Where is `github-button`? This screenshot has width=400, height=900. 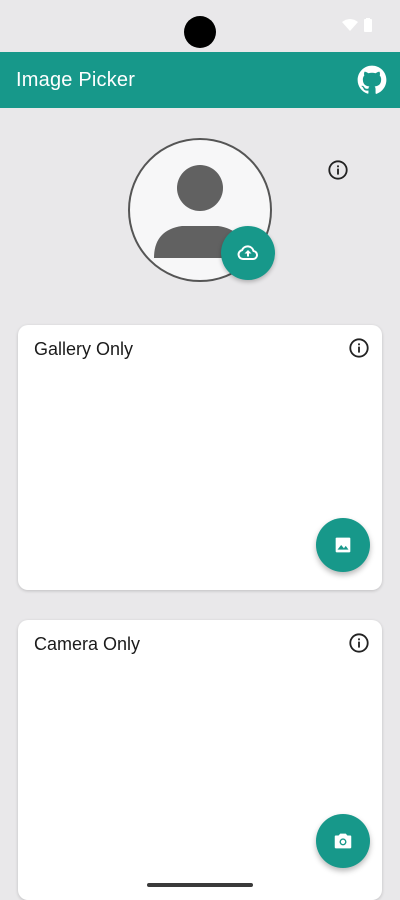
github-button is located at coordinates (372, 80).